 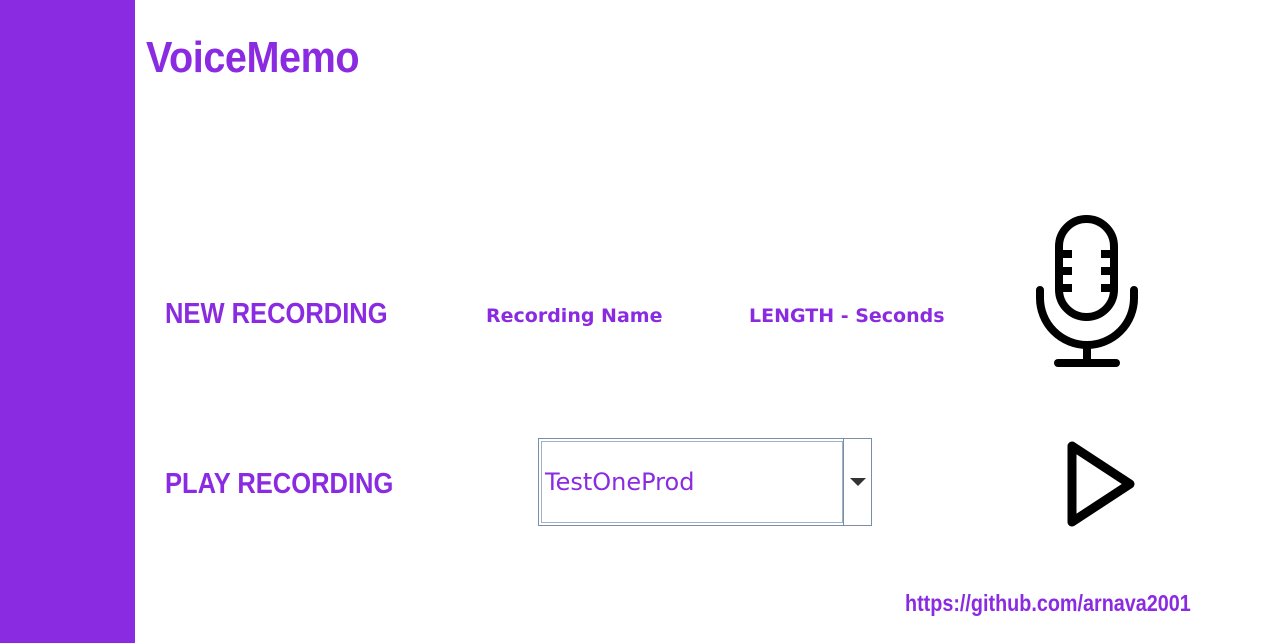 I want to click on play-button, so click(x=1102, y=484).